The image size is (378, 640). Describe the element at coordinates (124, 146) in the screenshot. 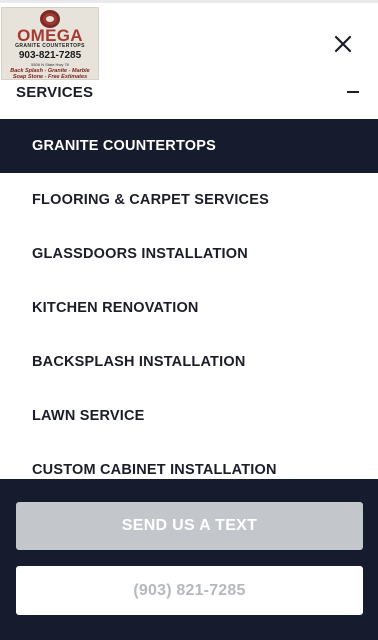

I see `menu-item-label: GRANITE COUNTERTOPS` at that location.